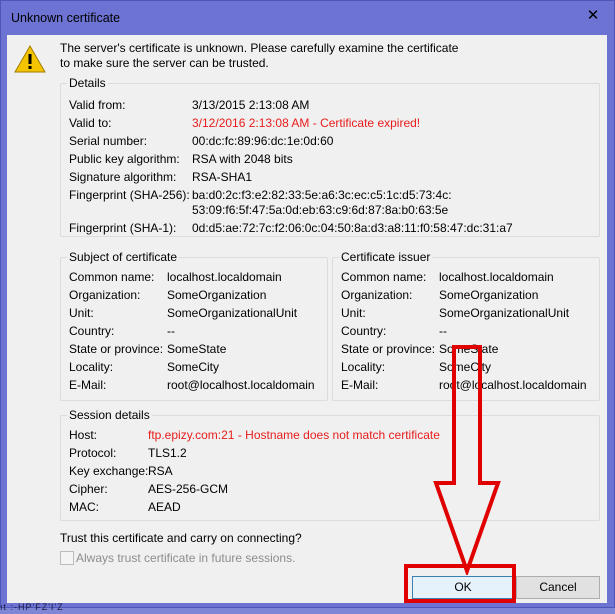  I want to click on details-legend: Details, so click(87, 83).